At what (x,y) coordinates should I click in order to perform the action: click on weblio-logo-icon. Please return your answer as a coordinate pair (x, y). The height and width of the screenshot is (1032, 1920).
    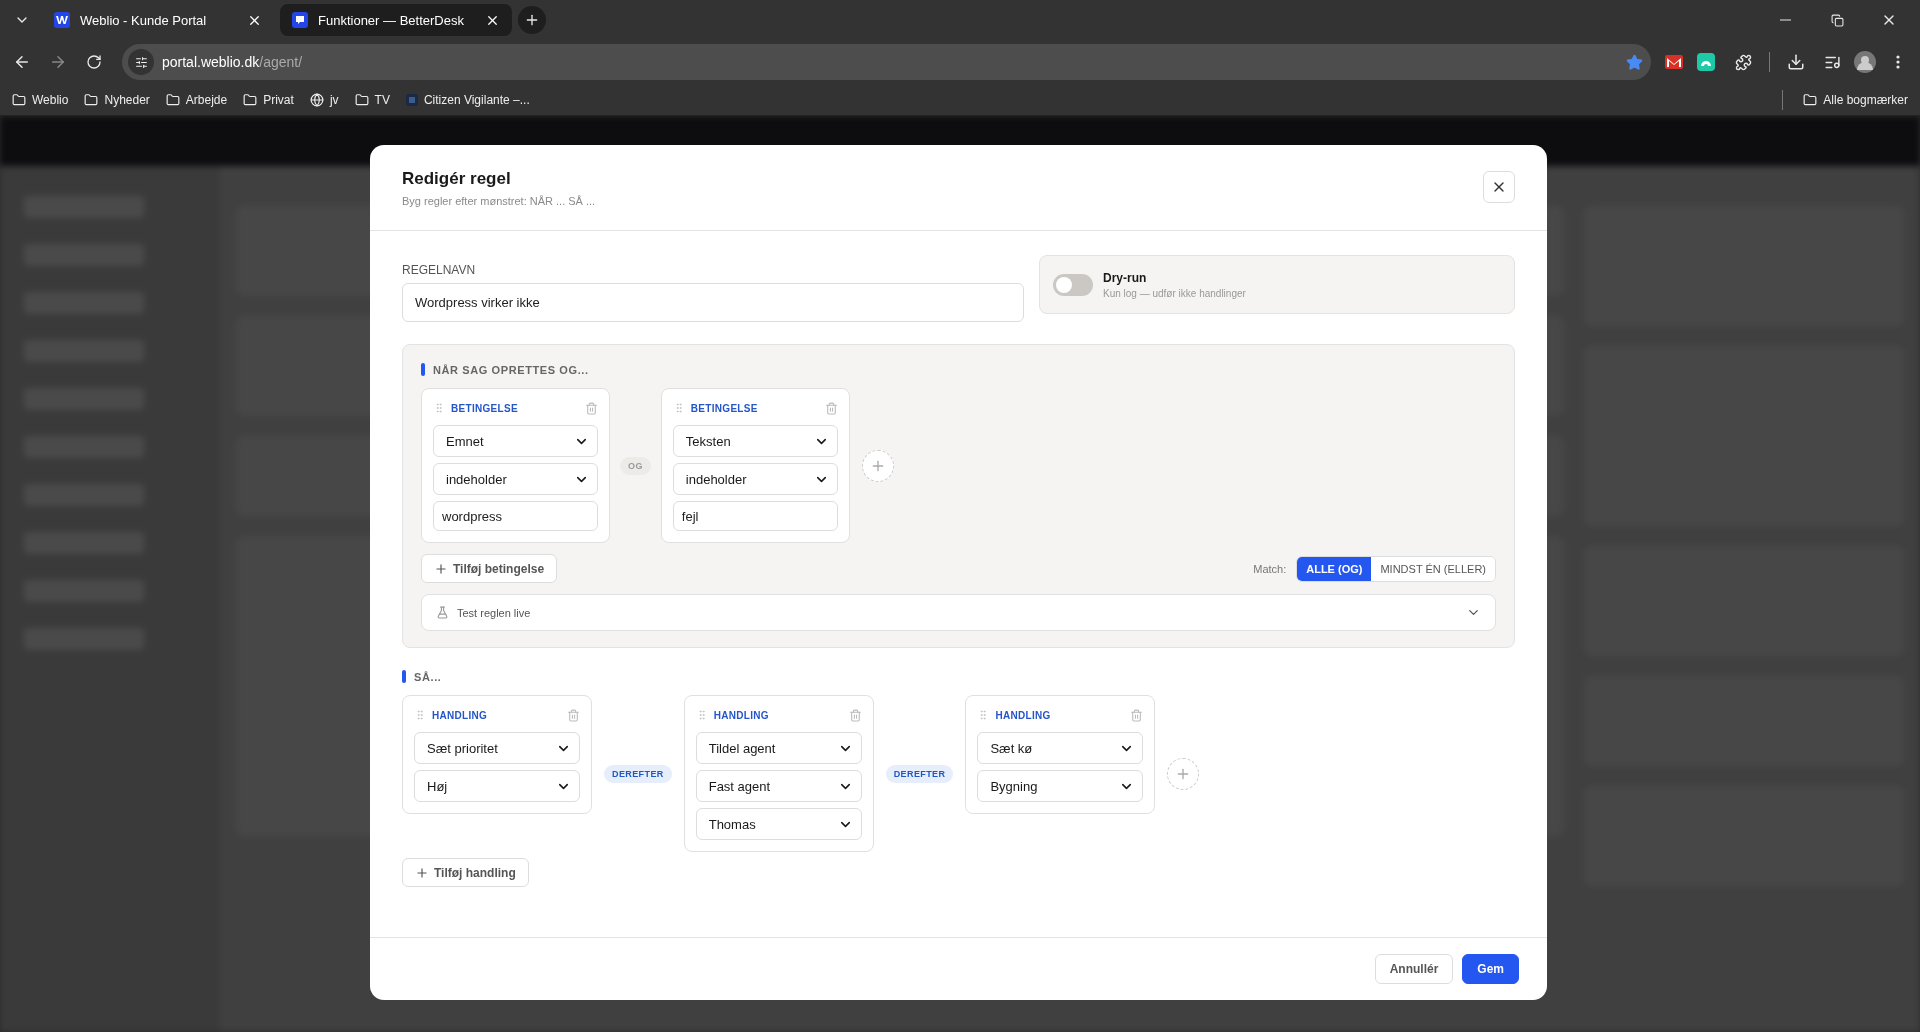
    Looking at the image, I should click on (62, 20).